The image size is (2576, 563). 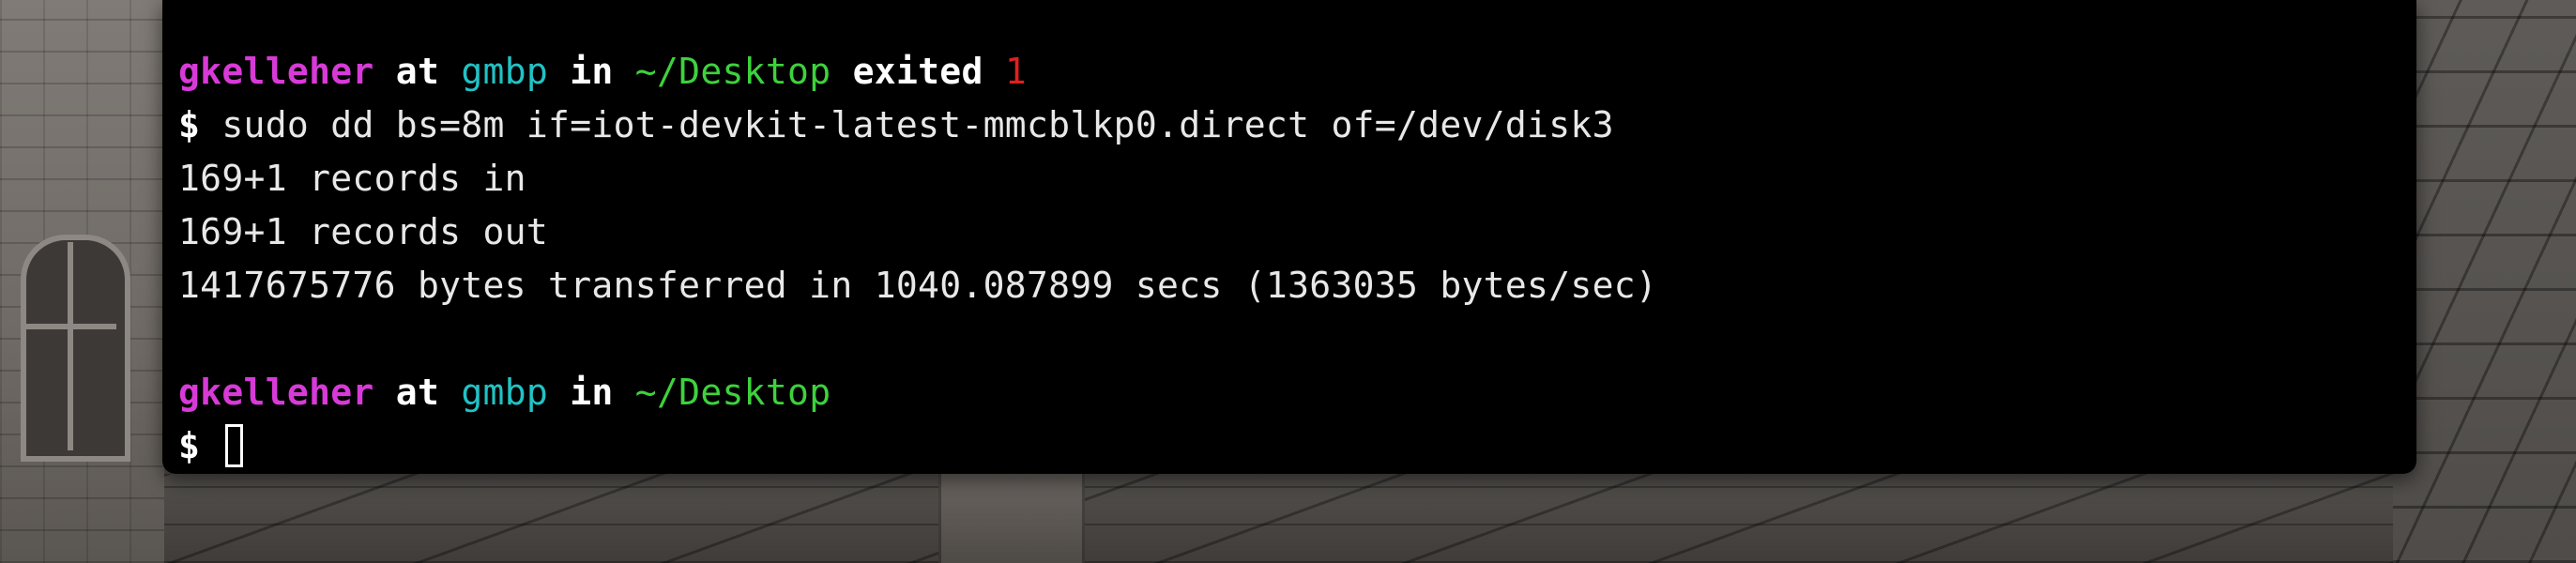 I want to click on prompt-line-2: gkelleher at gmbp in ~/Desktop, so click(x=1289, y=392).